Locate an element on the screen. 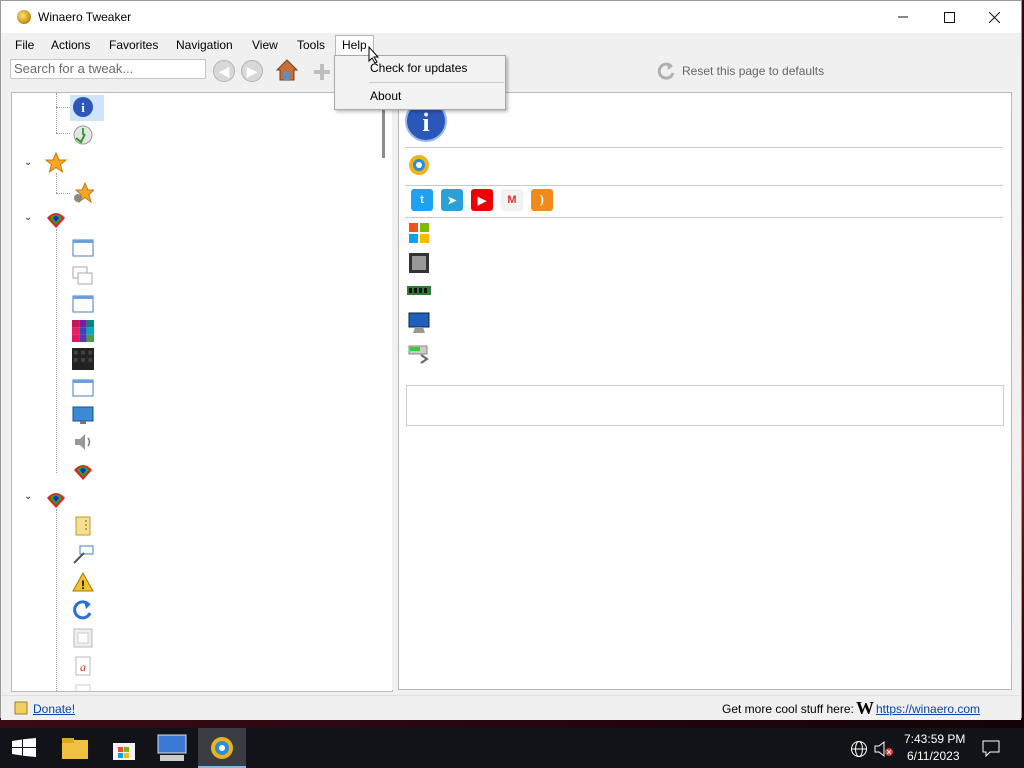 The image size is (1024, 768). colors-icon is located at coordinates (83, 331).